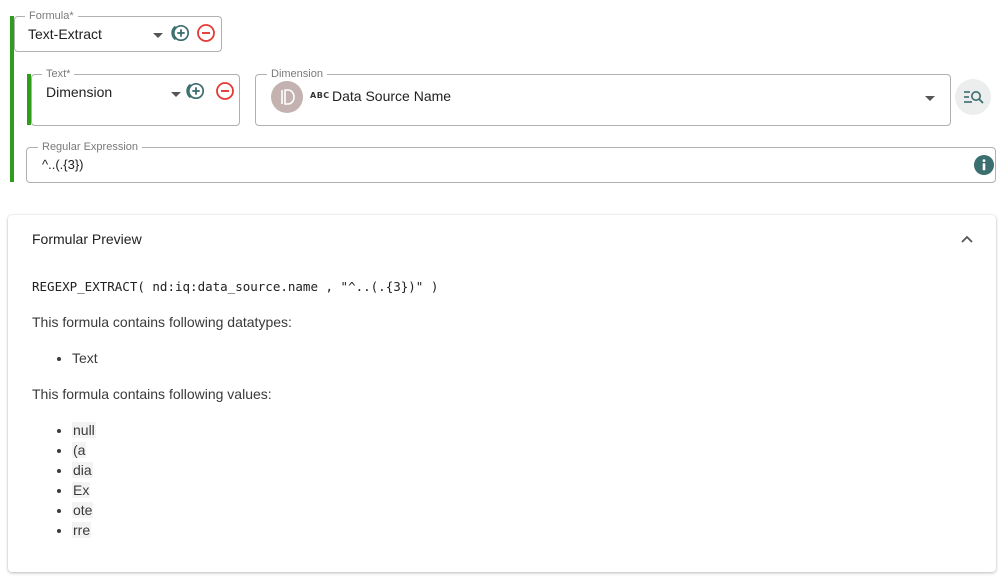 This screenshot has height=584, width=1004. Describe the element at coordinates (65, 34) in the screenshot. I see `formula-value: Text-Extract` at that location.